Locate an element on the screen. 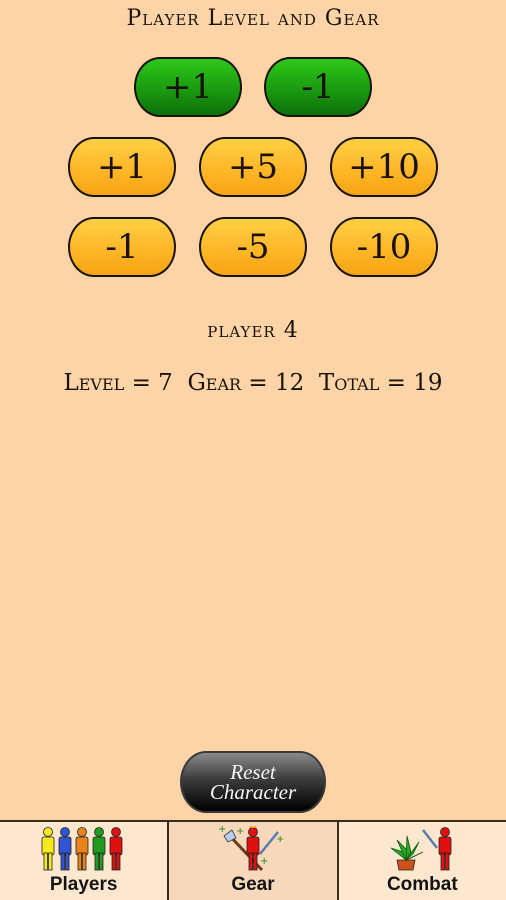  reset-label-line2: Character is located at coordinates (253, 792).